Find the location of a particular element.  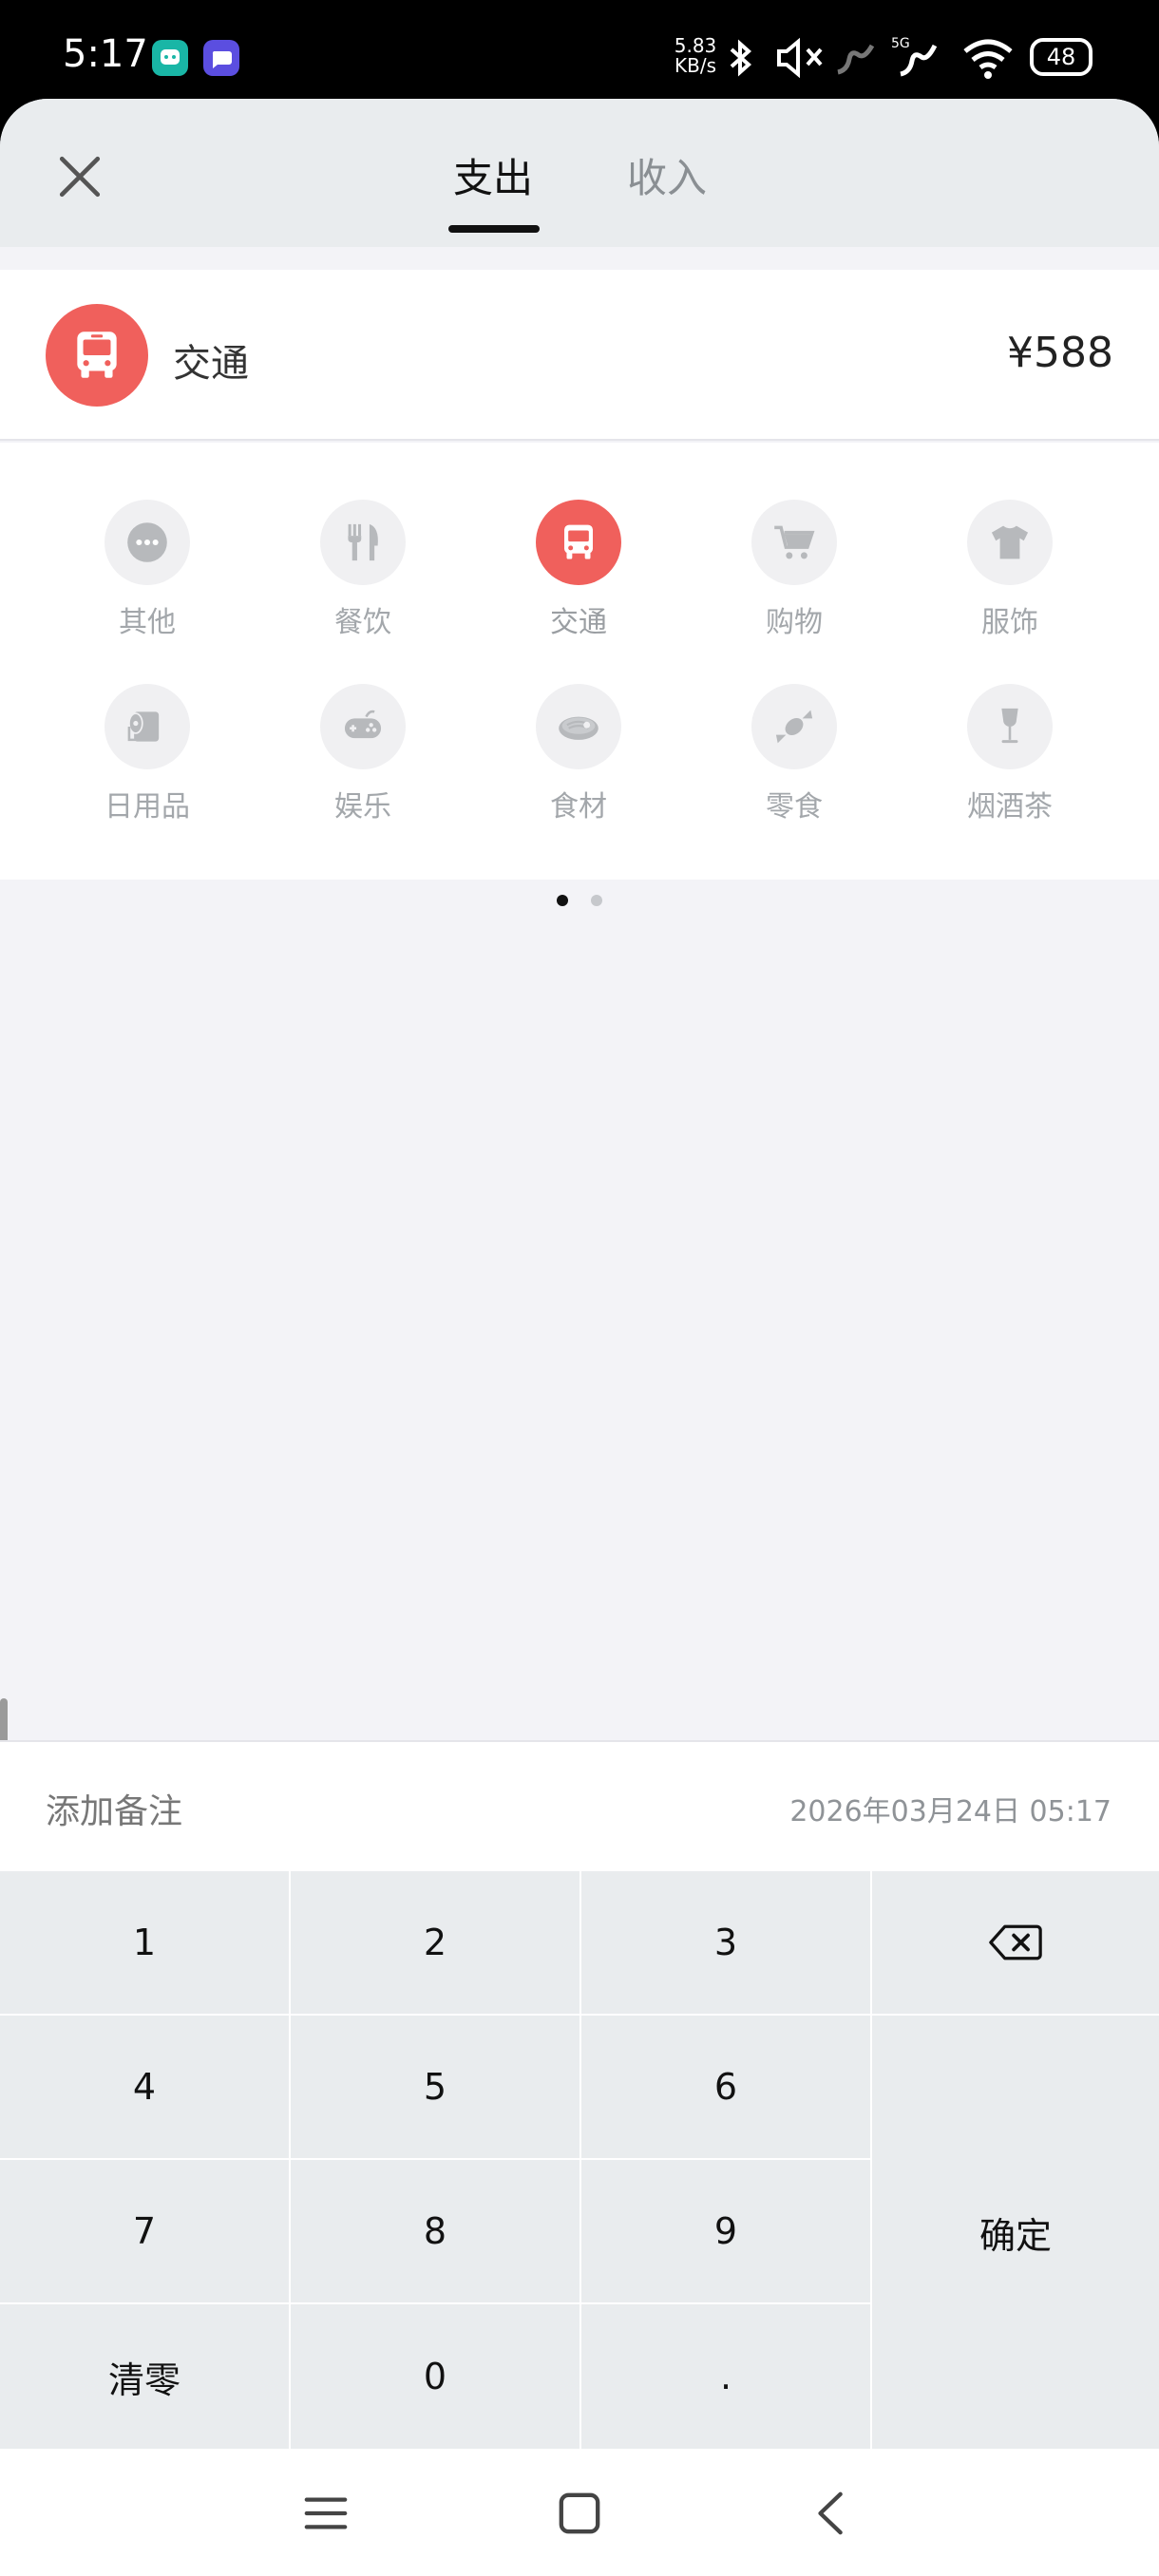

wifi-icon is located at coordinates (988, 58).